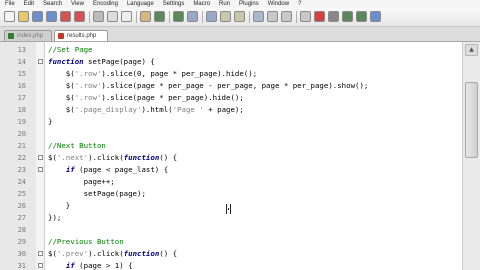  What do you see at coordinates (37, 16) in the screenshot?
I see `save-icon` at bounding box center [37, 16].